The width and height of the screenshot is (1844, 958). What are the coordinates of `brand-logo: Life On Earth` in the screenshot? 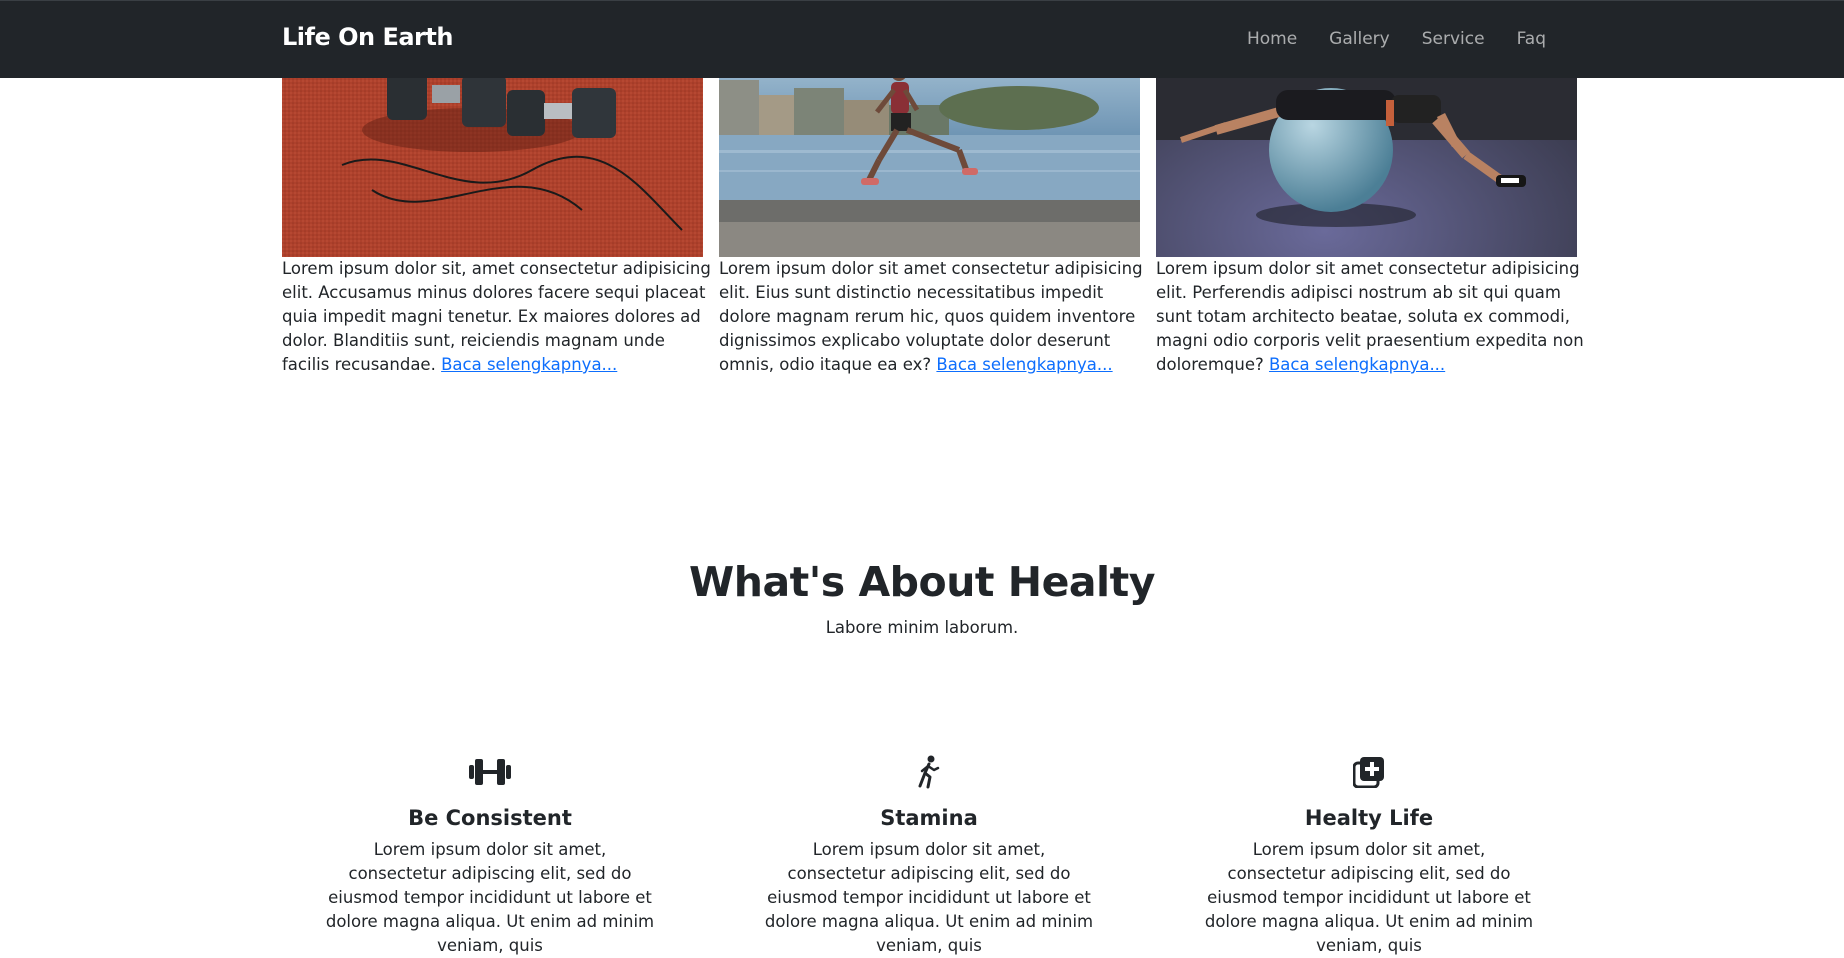 It's located at (367, 37).